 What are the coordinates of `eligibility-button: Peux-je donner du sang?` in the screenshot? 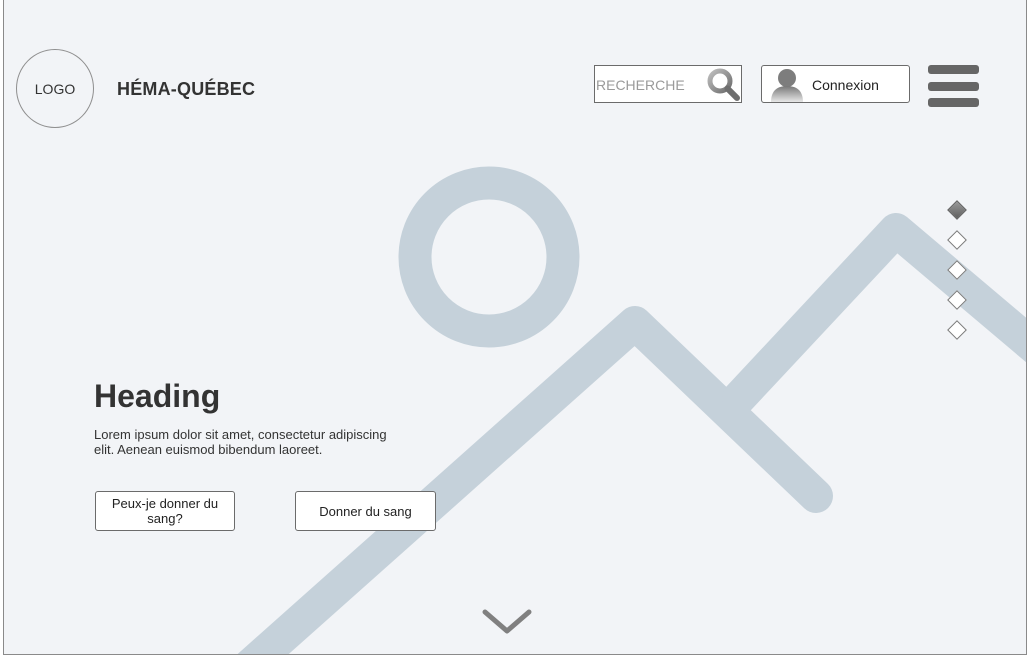 It's located at (165, 511).